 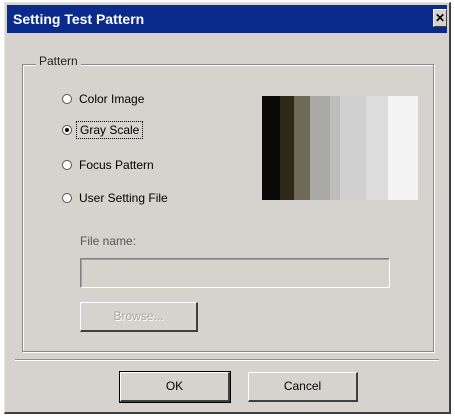 I want to click on radio-color-image: Color Image, so click(x=104, y=99).